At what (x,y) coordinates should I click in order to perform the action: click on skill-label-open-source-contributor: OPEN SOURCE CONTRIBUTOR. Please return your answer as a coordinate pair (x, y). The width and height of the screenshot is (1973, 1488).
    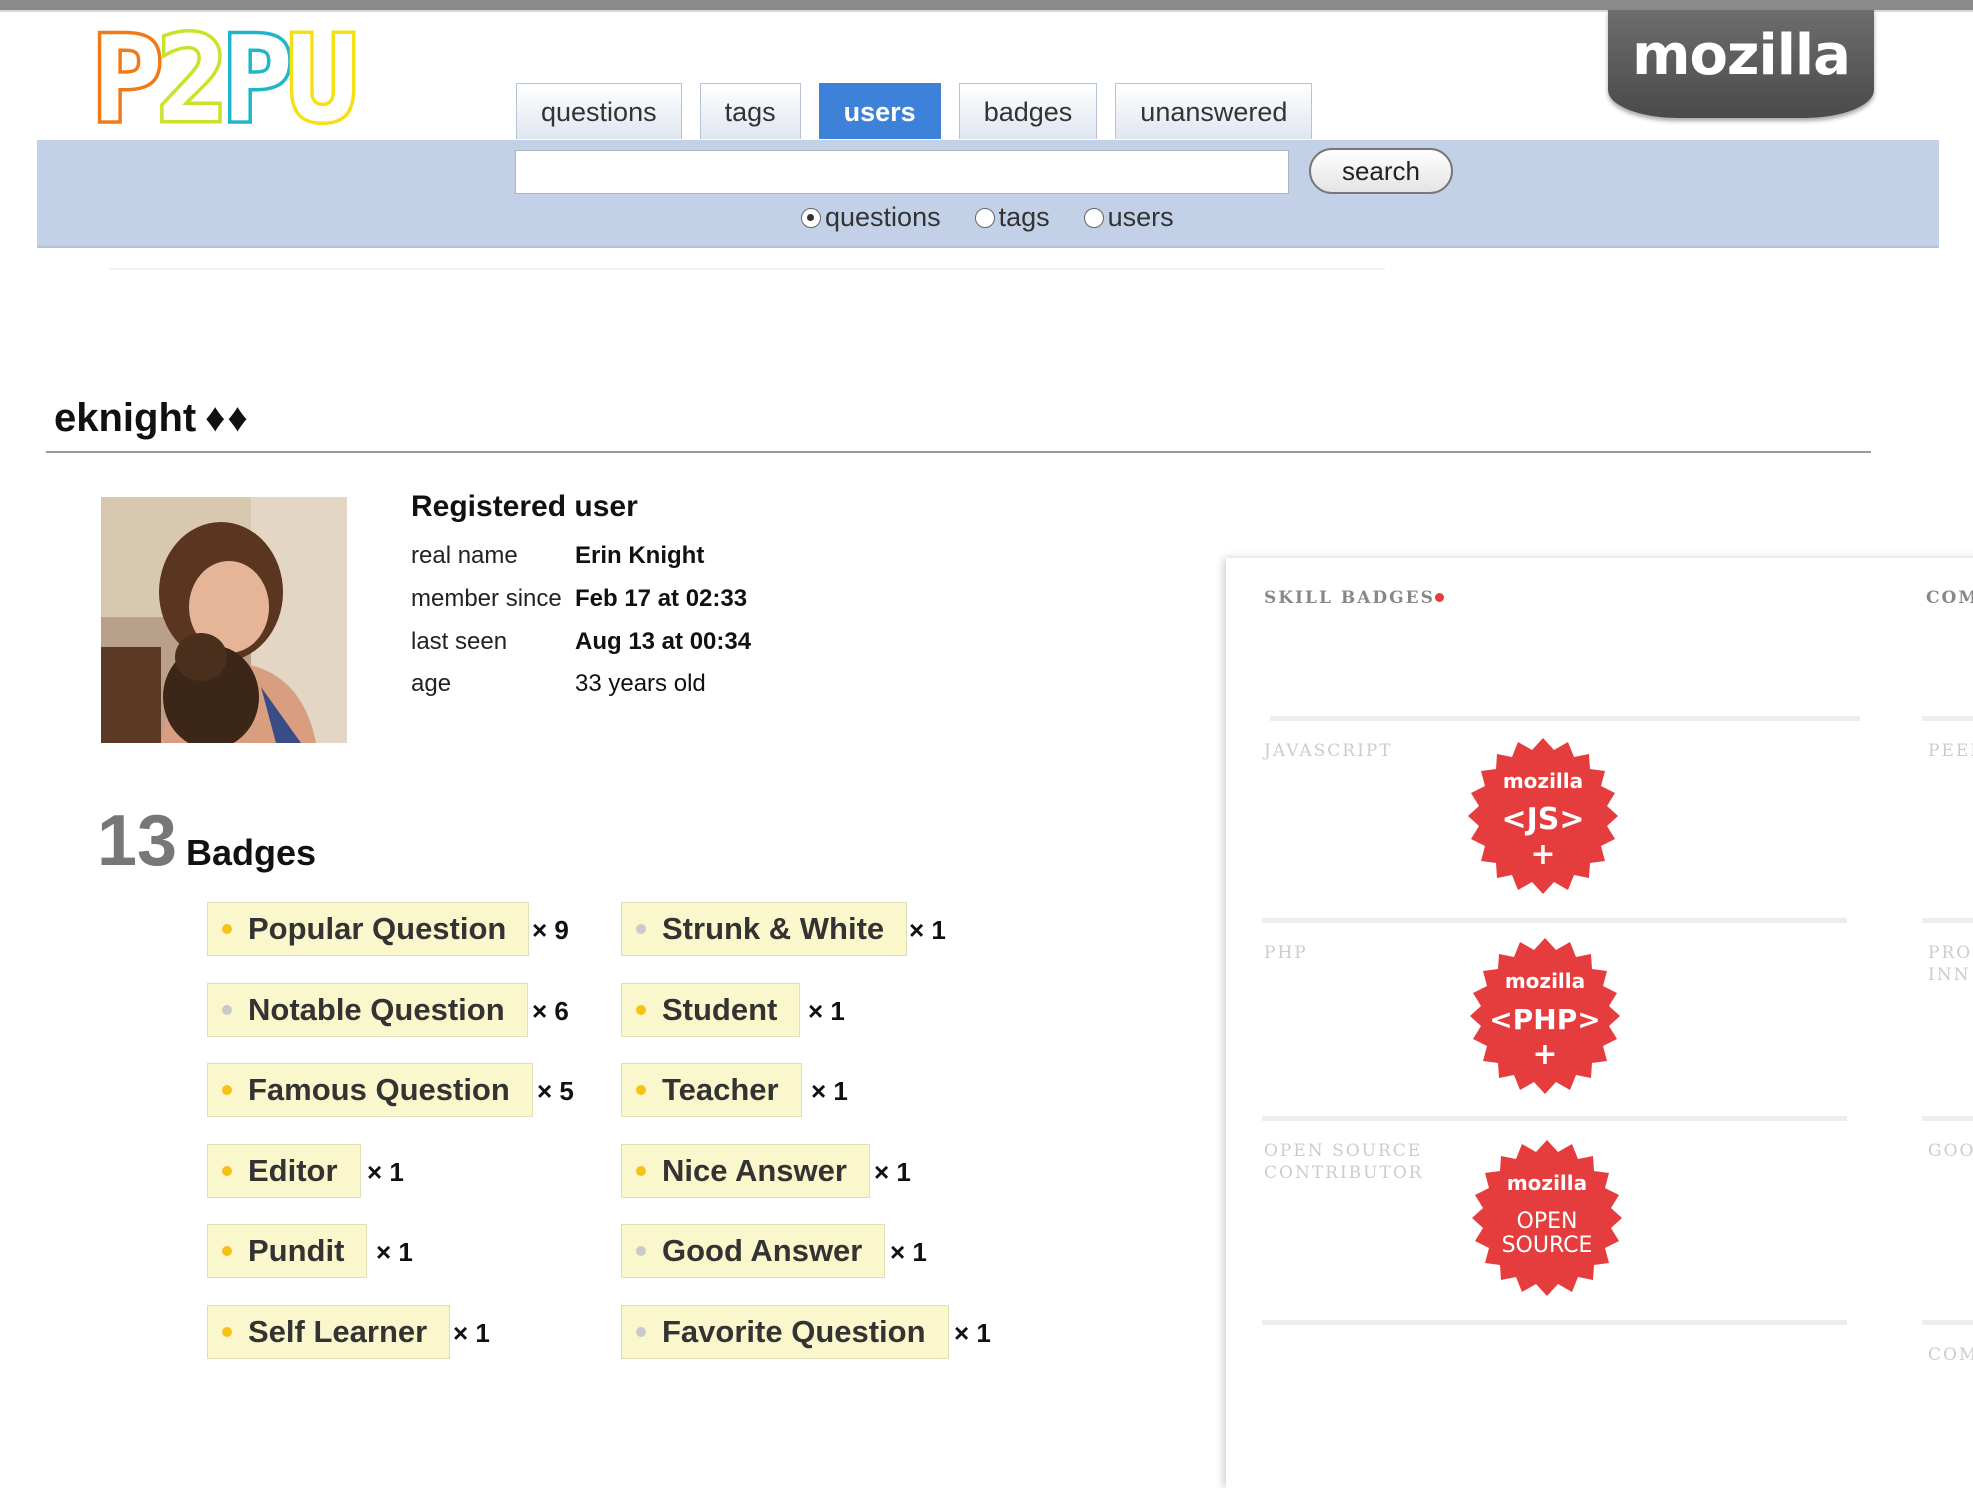
    Looking at the image, I should click on (1344, 1162).